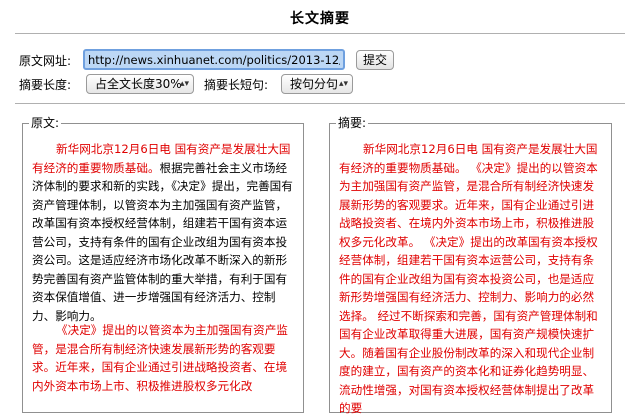 The width and height of the screenshot is (640, 418). I want to click on page-title: 长文摘要, so click(320, 19).